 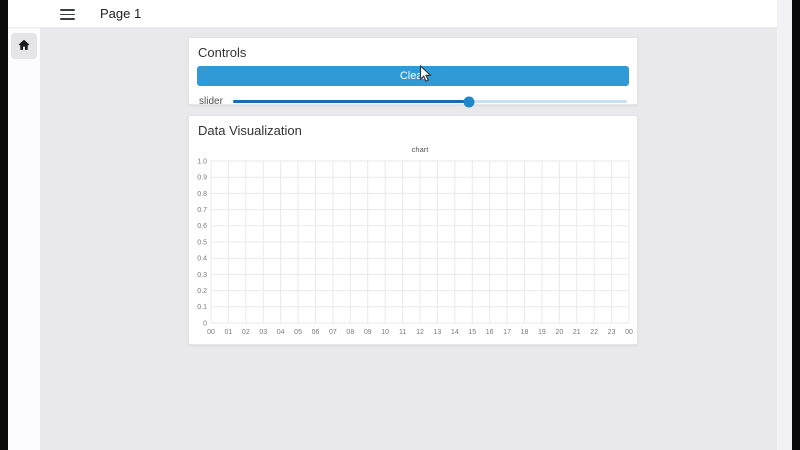 I want to click on slider, so click(x=430, y=101).